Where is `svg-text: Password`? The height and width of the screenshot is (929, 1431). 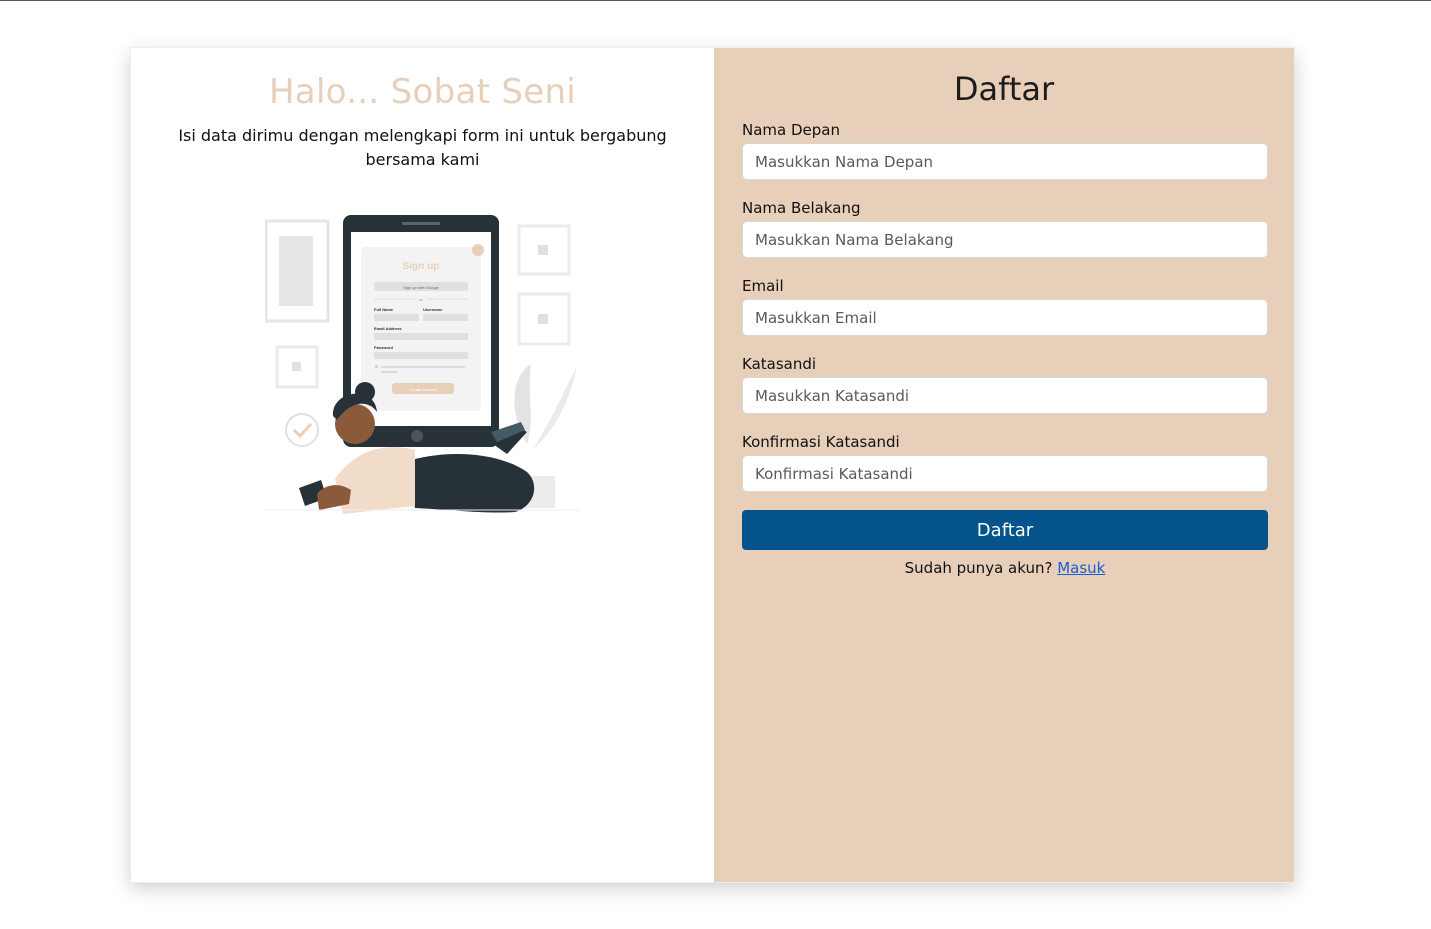
svg-text: Password is located at coordinates (383, 347).